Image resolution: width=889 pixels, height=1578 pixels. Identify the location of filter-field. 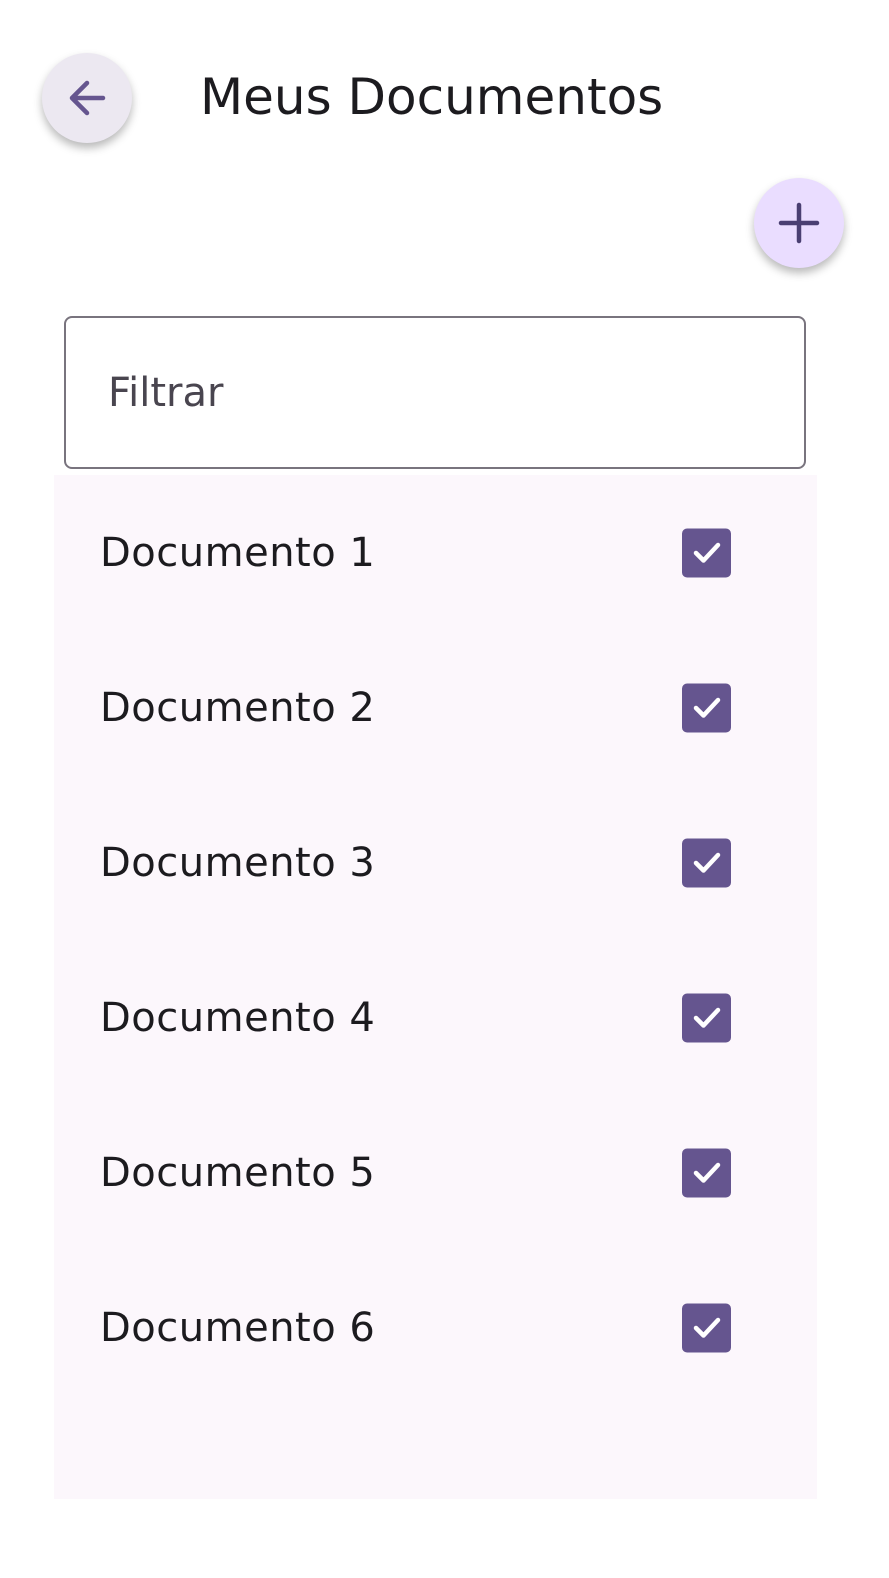
(435, 392).